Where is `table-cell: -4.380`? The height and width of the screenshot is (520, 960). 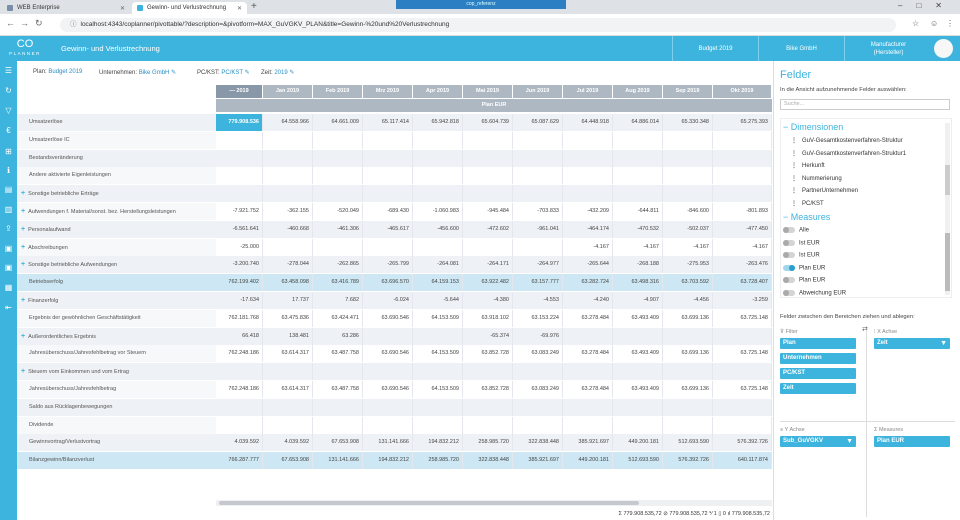 table-cell: -4.380 is located at coordinates (488, 300).